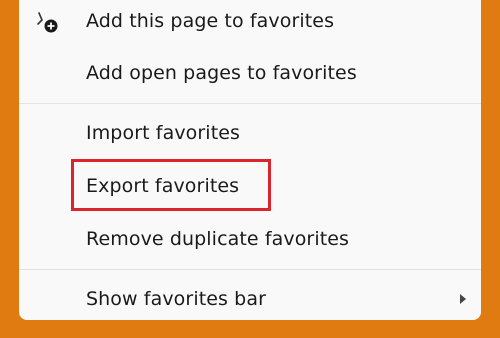 This screenshot has height=338, width=500. I want to click on menu-item-add-open-pages: Add open pages to favorites, so click(250, 73).